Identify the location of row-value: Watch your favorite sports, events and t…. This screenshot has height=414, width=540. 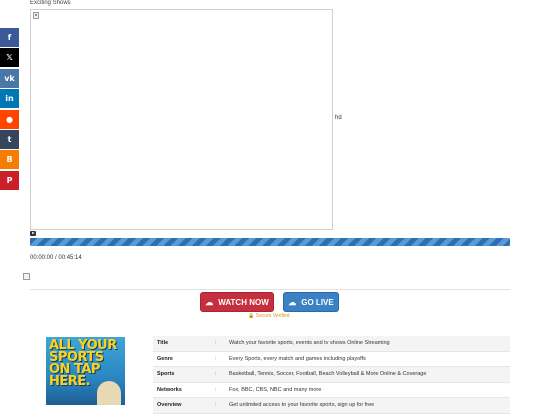
(309, 343).